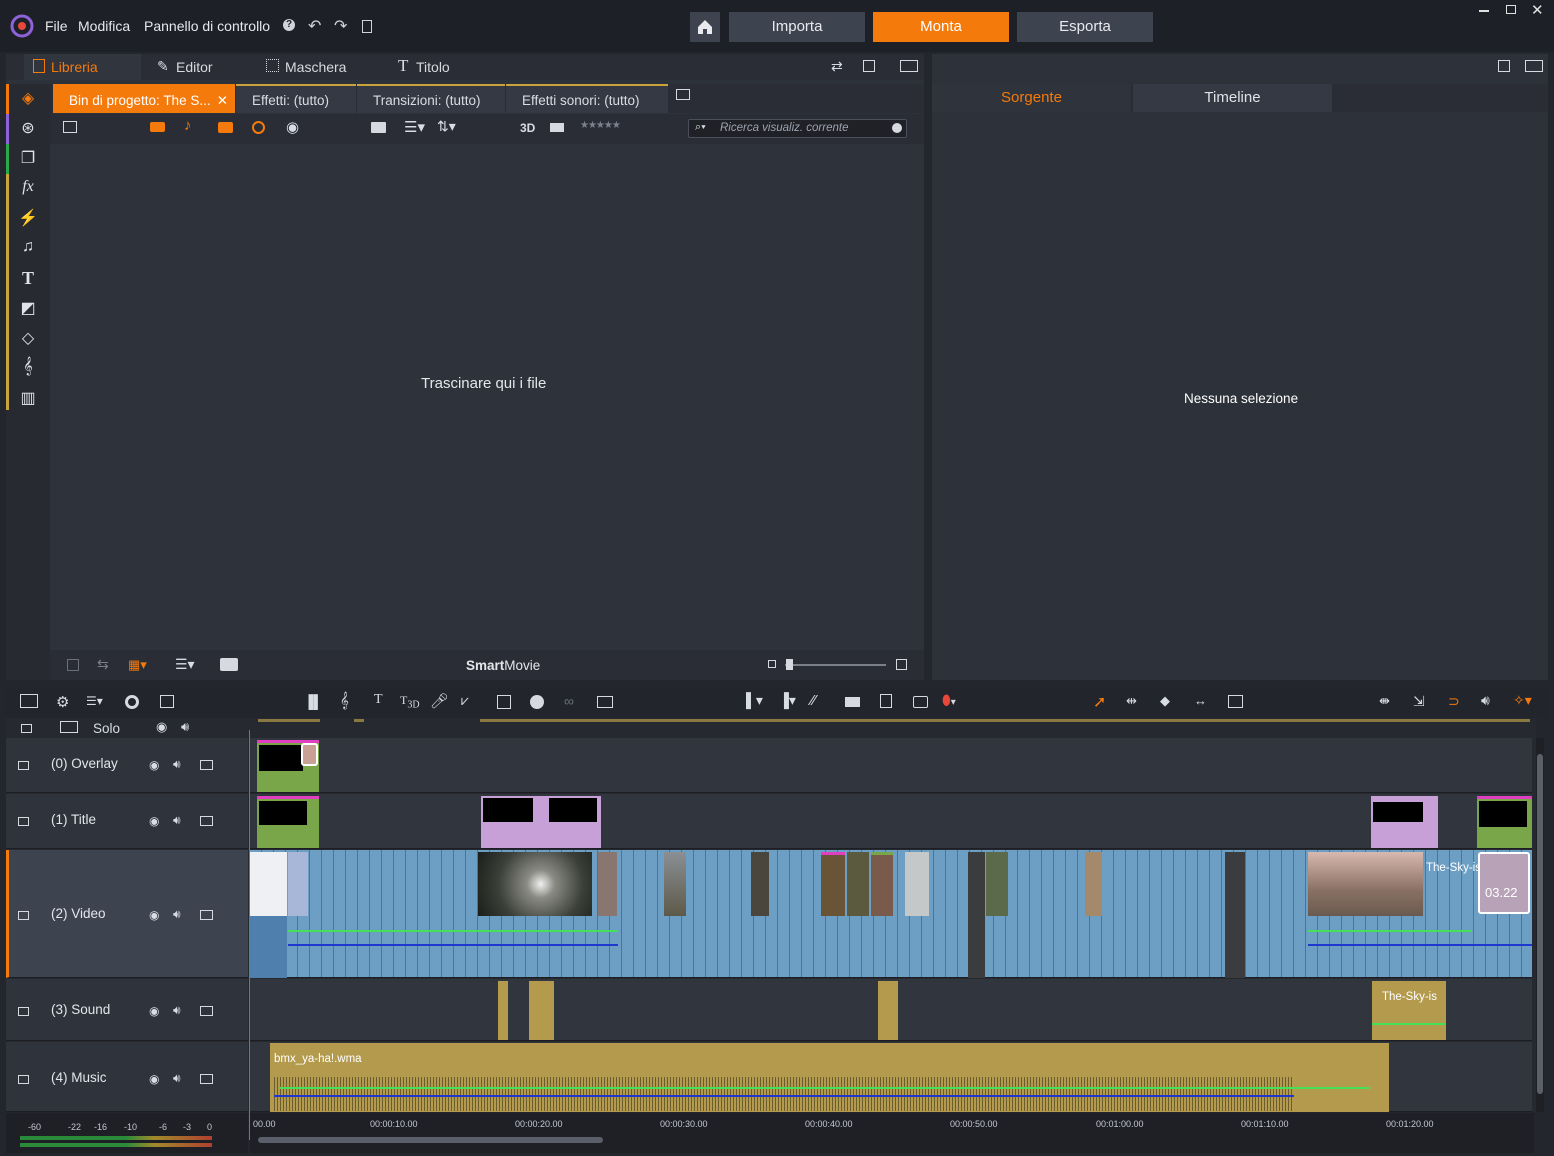  I want to click on minimize-button, so click(1484, 11).